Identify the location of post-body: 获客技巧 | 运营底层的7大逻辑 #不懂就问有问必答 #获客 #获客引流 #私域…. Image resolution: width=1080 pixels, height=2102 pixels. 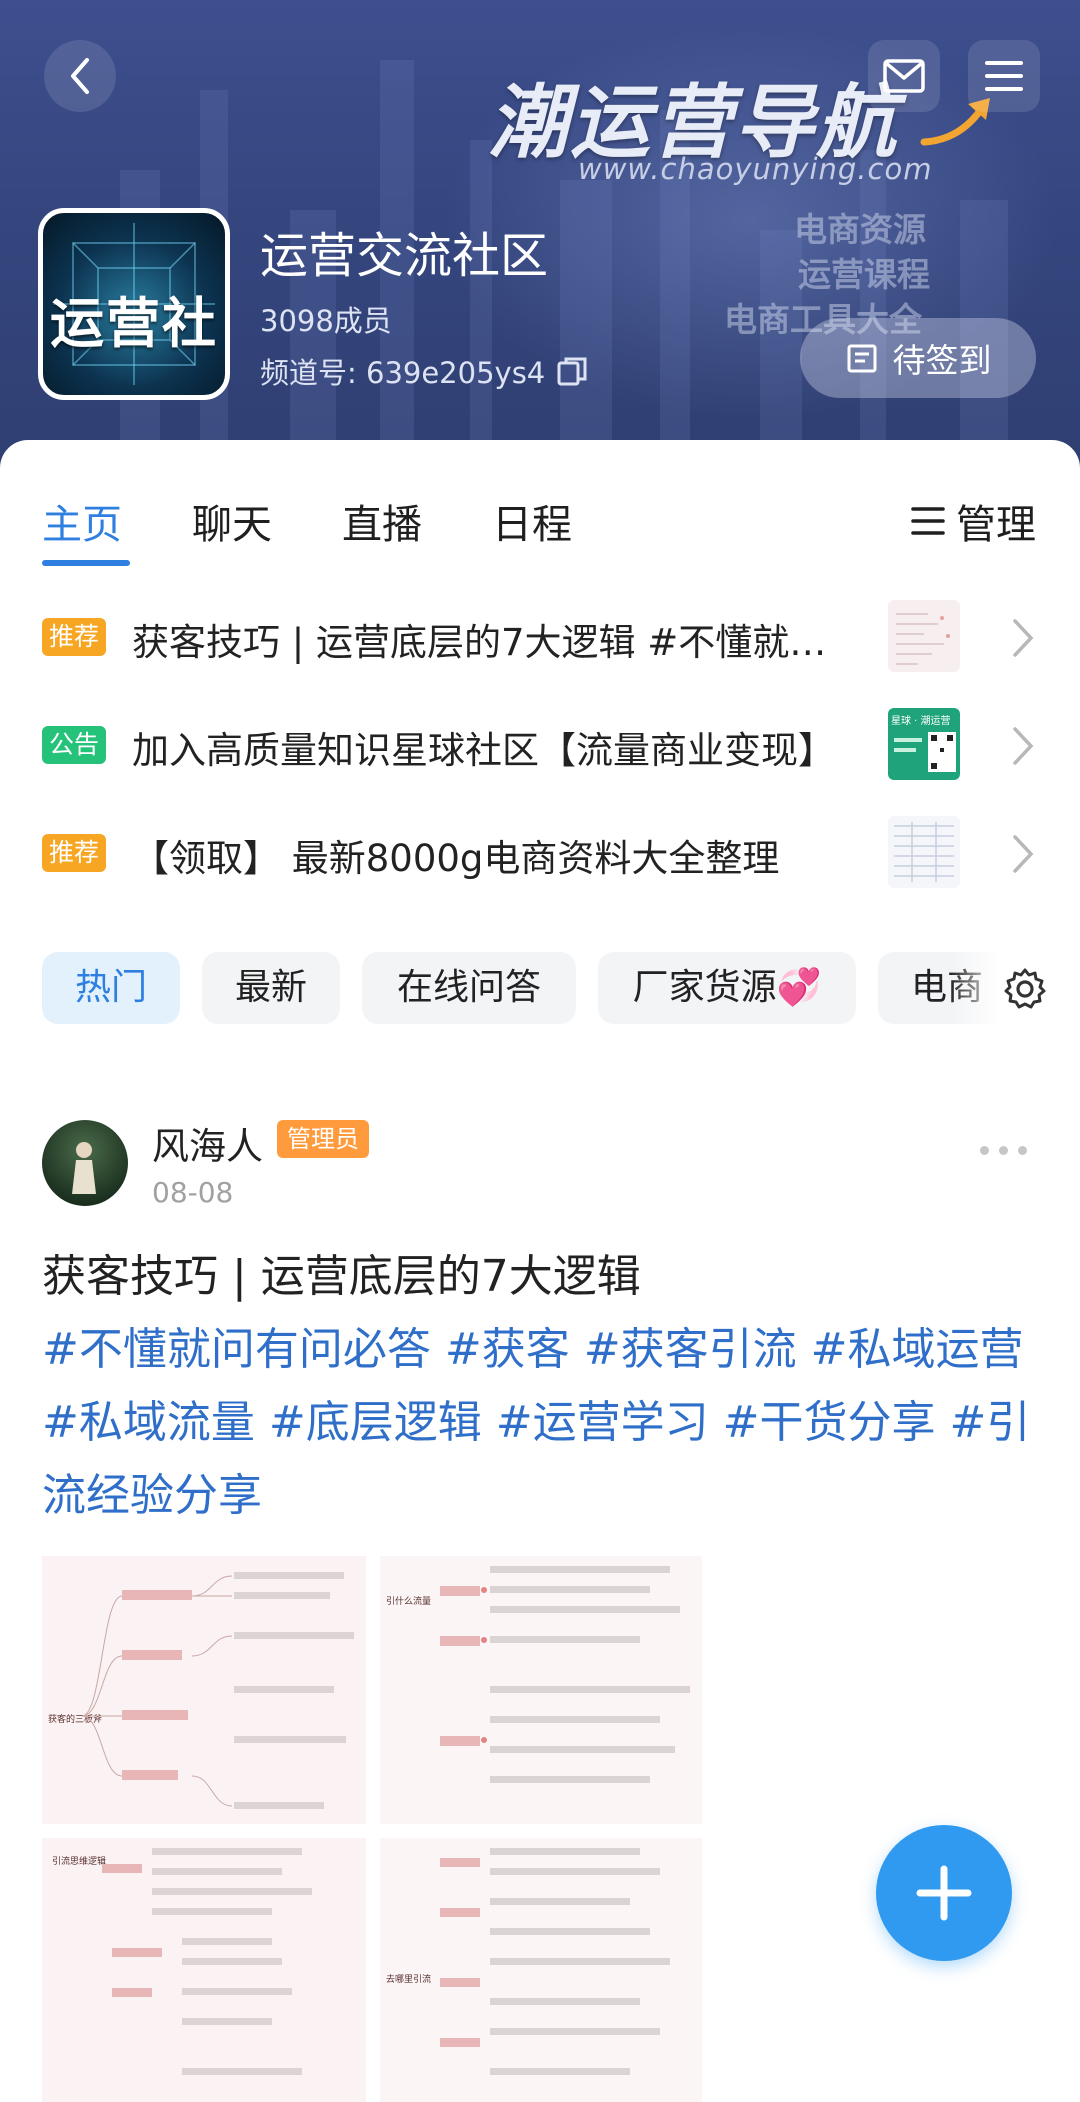
(542, 1386).